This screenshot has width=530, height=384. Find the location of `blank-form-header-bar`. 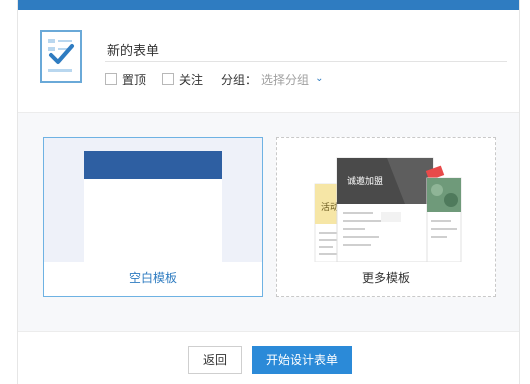

blank-form-header-bar is located at coordinates (153, 165).